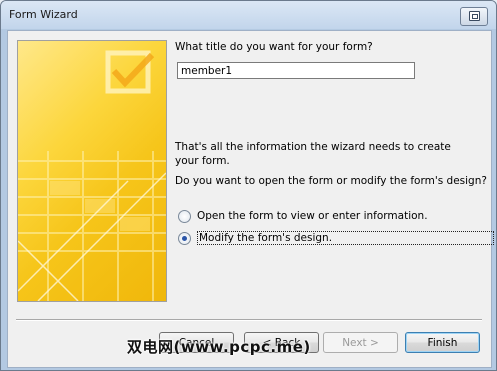  Describe the element at coordinates (249, 320) in the screenshot. I see `button-separator` at that location.